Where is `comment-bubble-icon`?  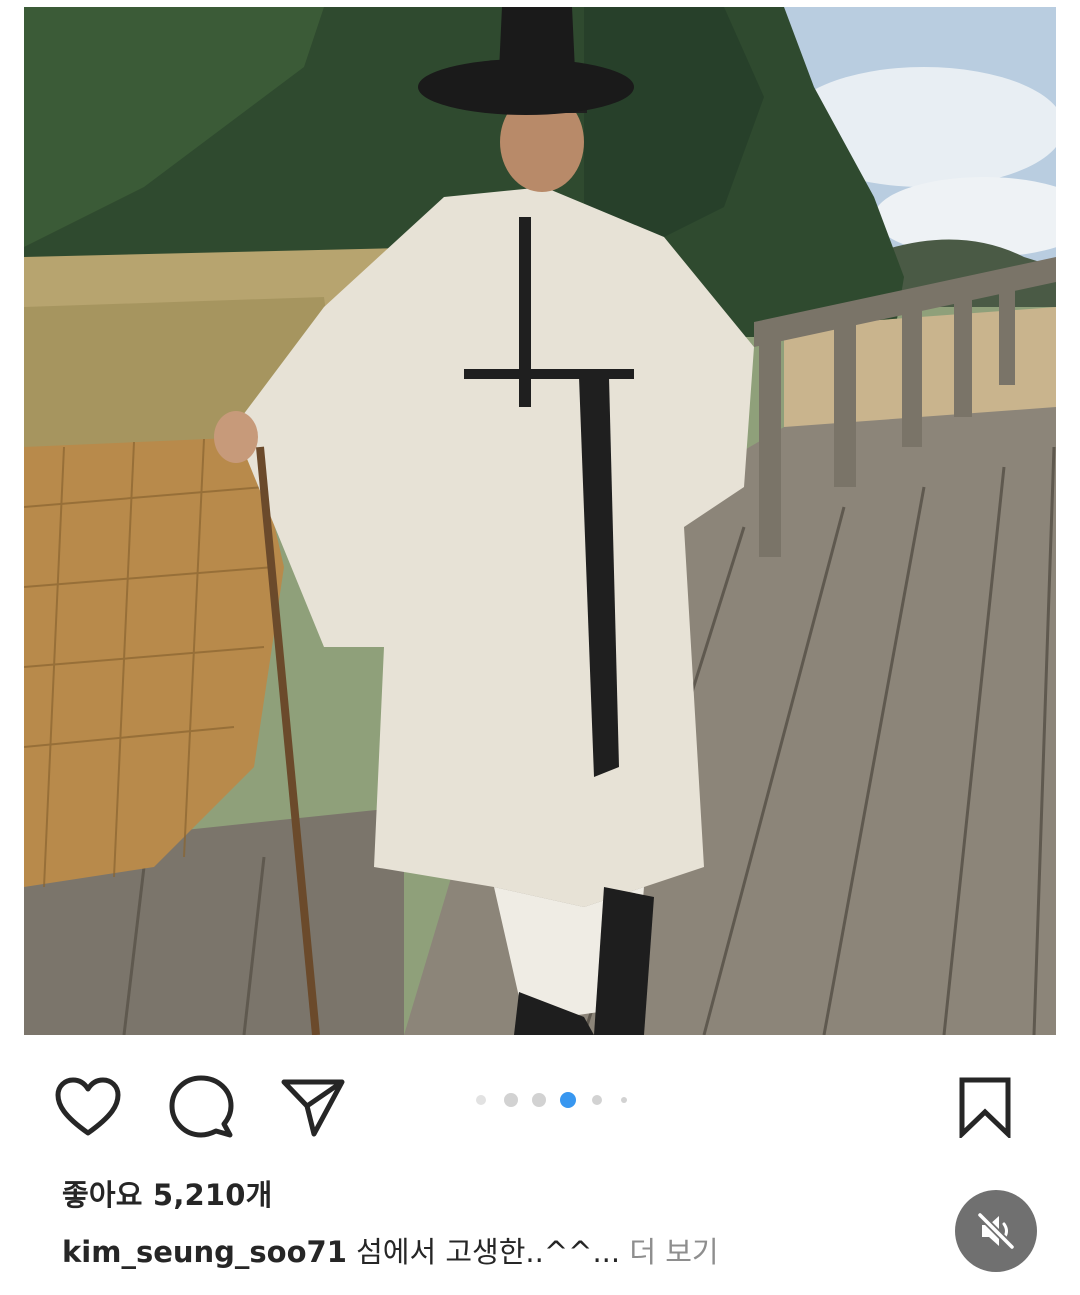
comment-bubble-icon is located at coordinates (201, 1109).